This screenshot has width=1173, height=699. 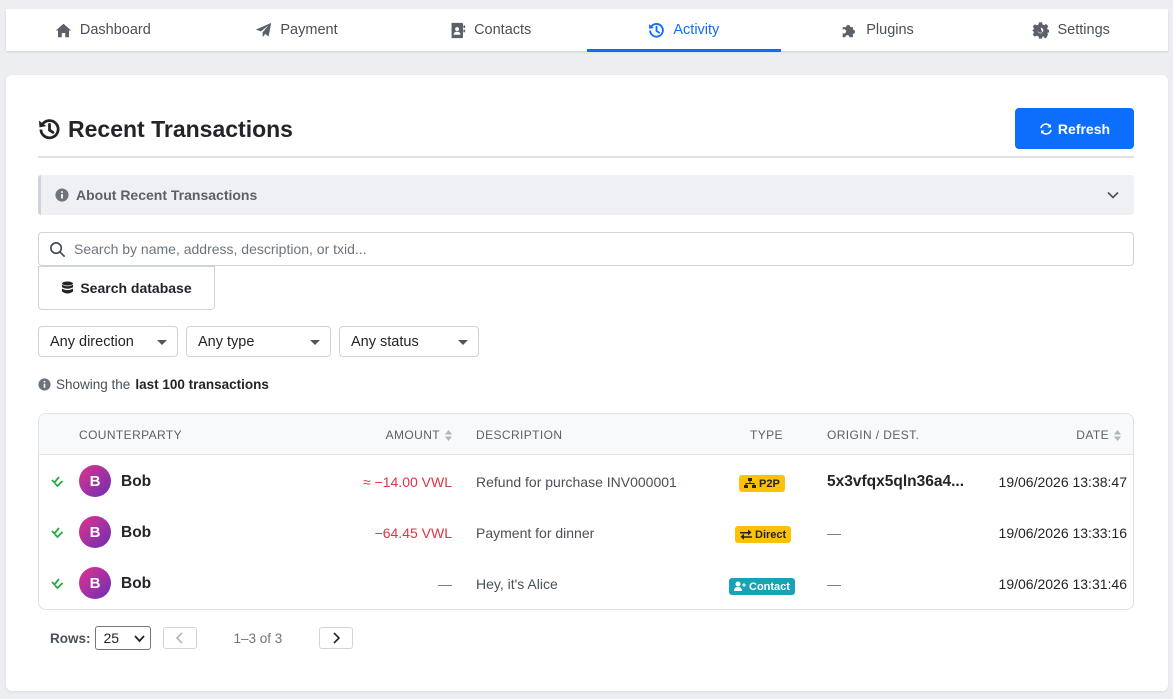 What do you see at coordinates (1062, 482) in the screenshot?
I see `date-value: 19/06/2026 13:38:47` at bounding box center [1062, 482].